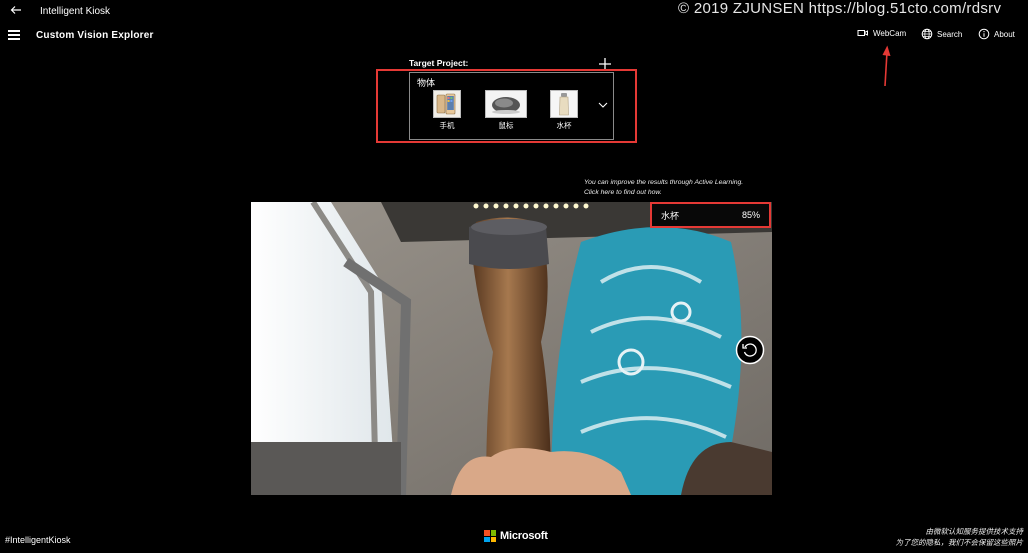  What do you see at coordinates (95, 35) in the screenshot?
I see `page-title: Custom Vision Explorer` at bounding box center [95, 35].